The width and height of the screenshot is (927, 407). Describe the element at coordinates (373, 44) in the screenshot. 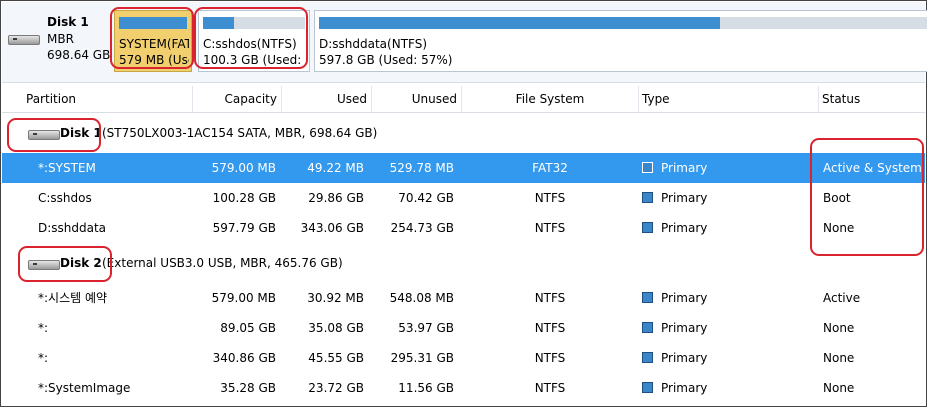

I see `partition-block-name: D:sshddata(NTFS)` at that location.